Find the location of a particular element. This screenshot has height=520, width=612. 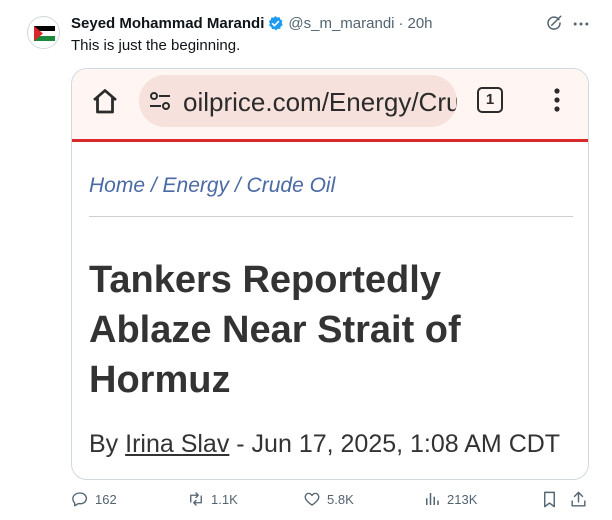

breadcrumb: Home / Energy / Crude Oil is located at coordinates (212, 185).